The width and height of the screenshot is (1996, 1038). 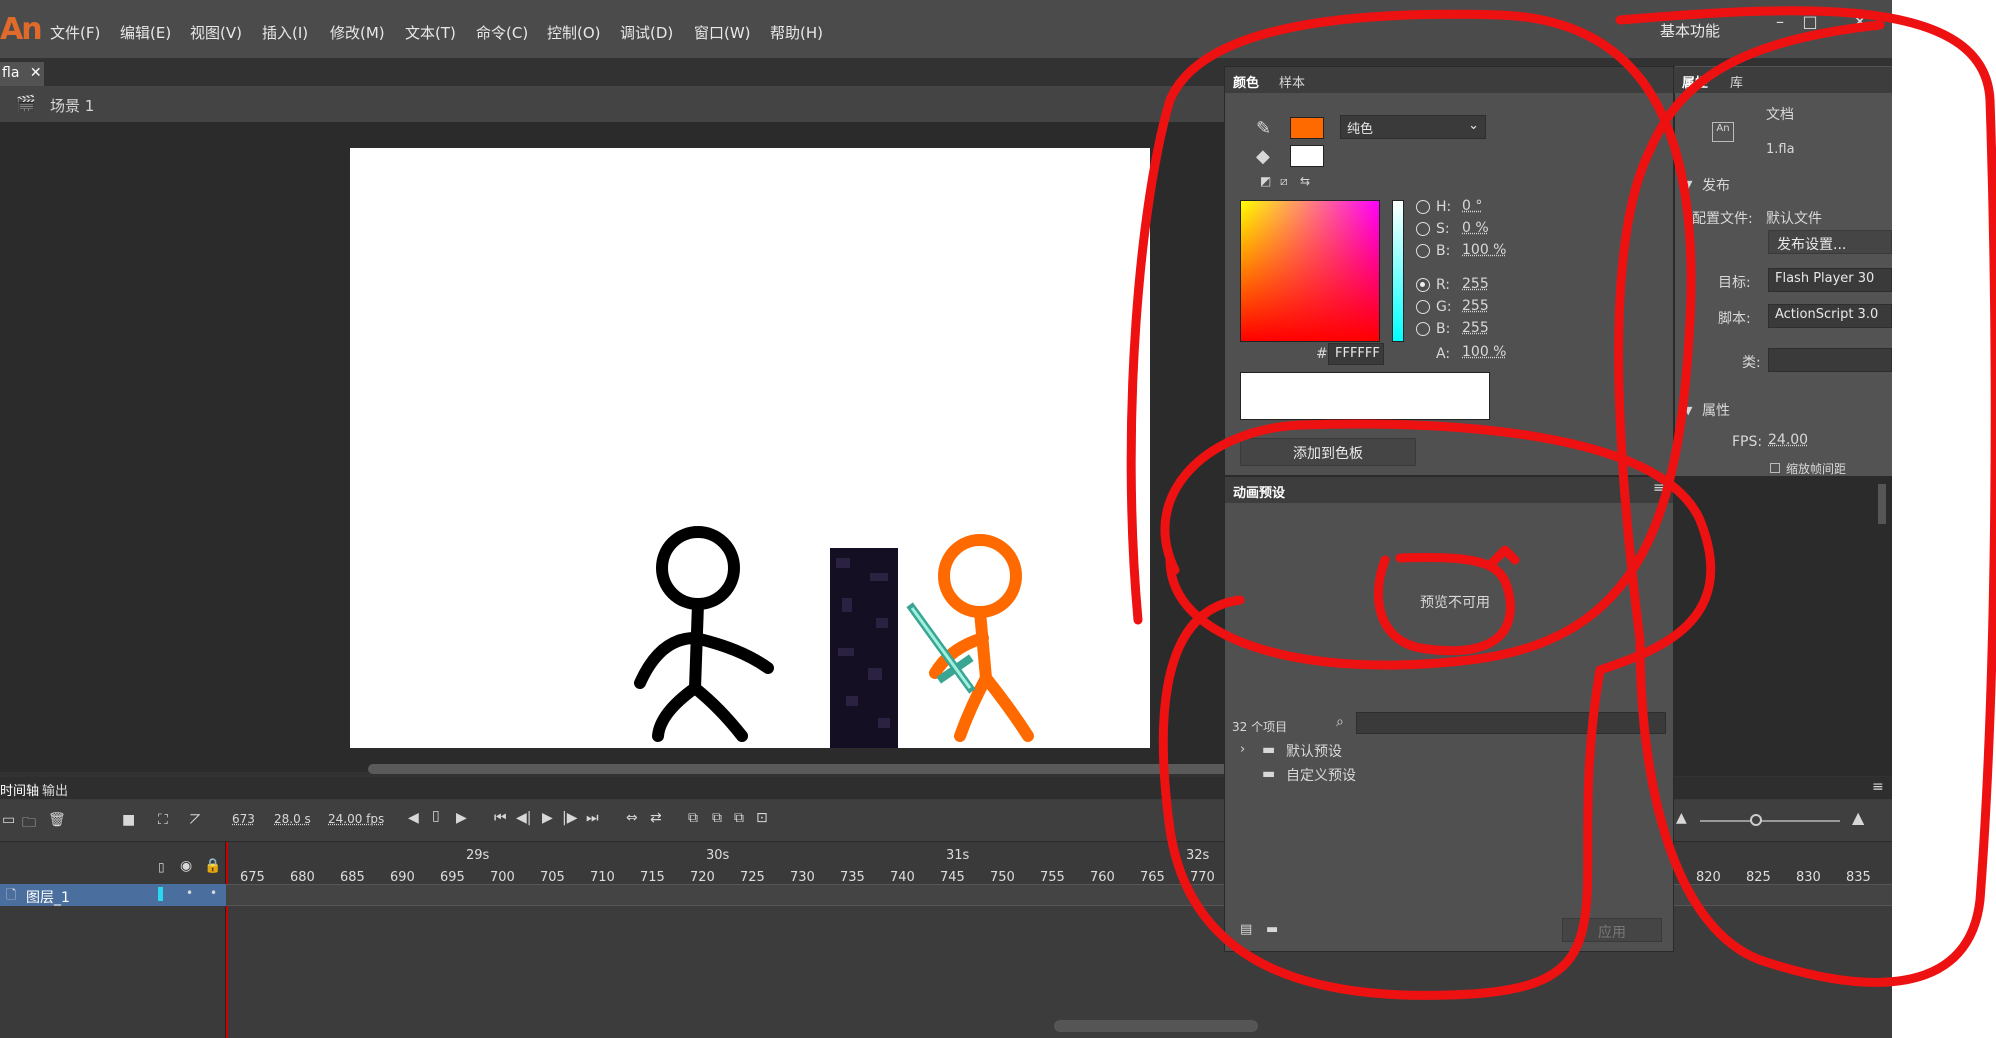 I want to click on radio-saturation, so click(x=1423, y=229).